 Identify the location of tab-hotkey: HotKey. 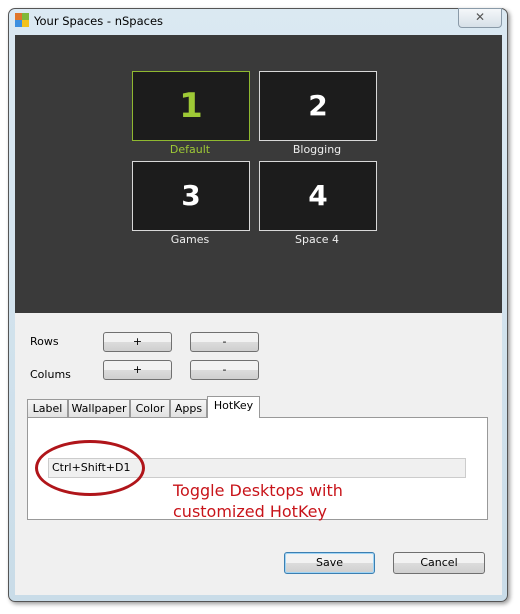
(233, 407).